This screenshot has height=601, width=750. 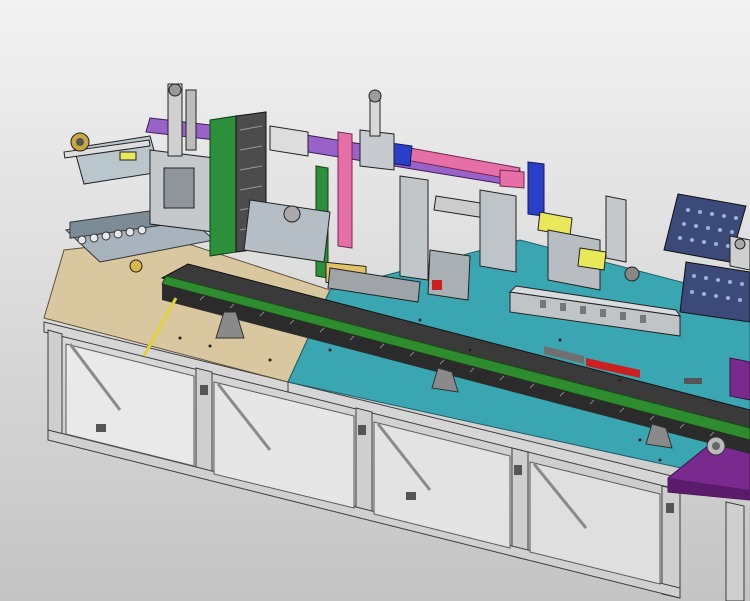 I want to click on mid-blue-tall, so click(x=536, y=189).